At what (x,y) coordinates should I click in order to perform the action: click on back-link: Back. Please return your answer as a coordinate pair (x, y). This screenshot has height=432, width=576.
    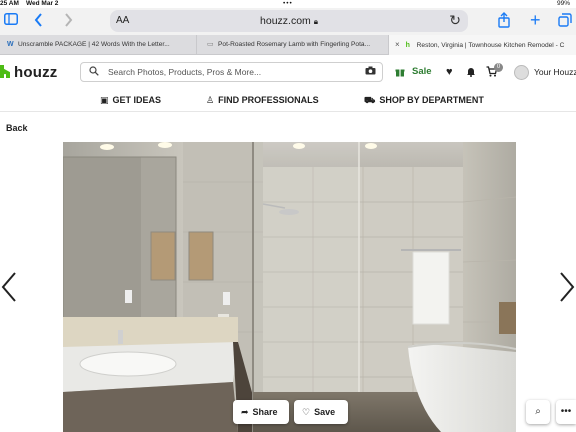
    Looking at the image, I should click on (17, 128).